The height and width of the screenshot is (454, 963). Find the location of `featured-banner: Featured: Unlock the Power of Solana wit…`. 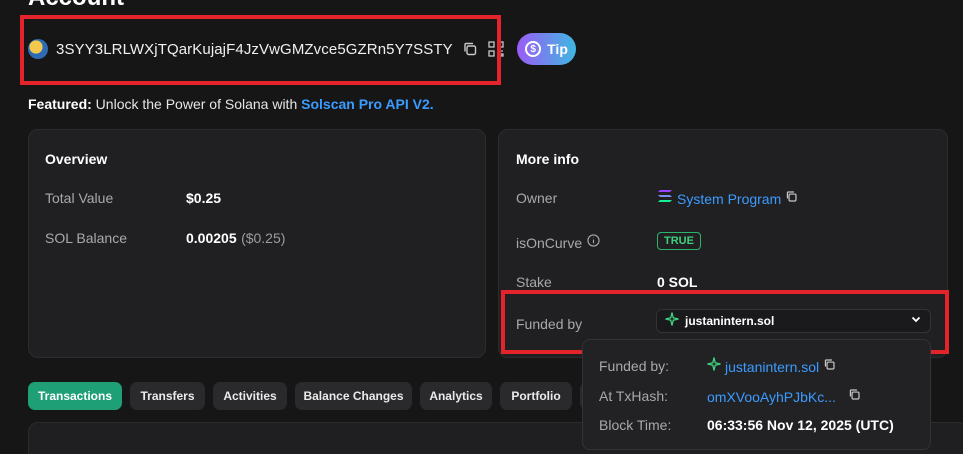

featured-banner: Featured: Unlock the Power of Solana wit… is located at coordinates (231, 104).